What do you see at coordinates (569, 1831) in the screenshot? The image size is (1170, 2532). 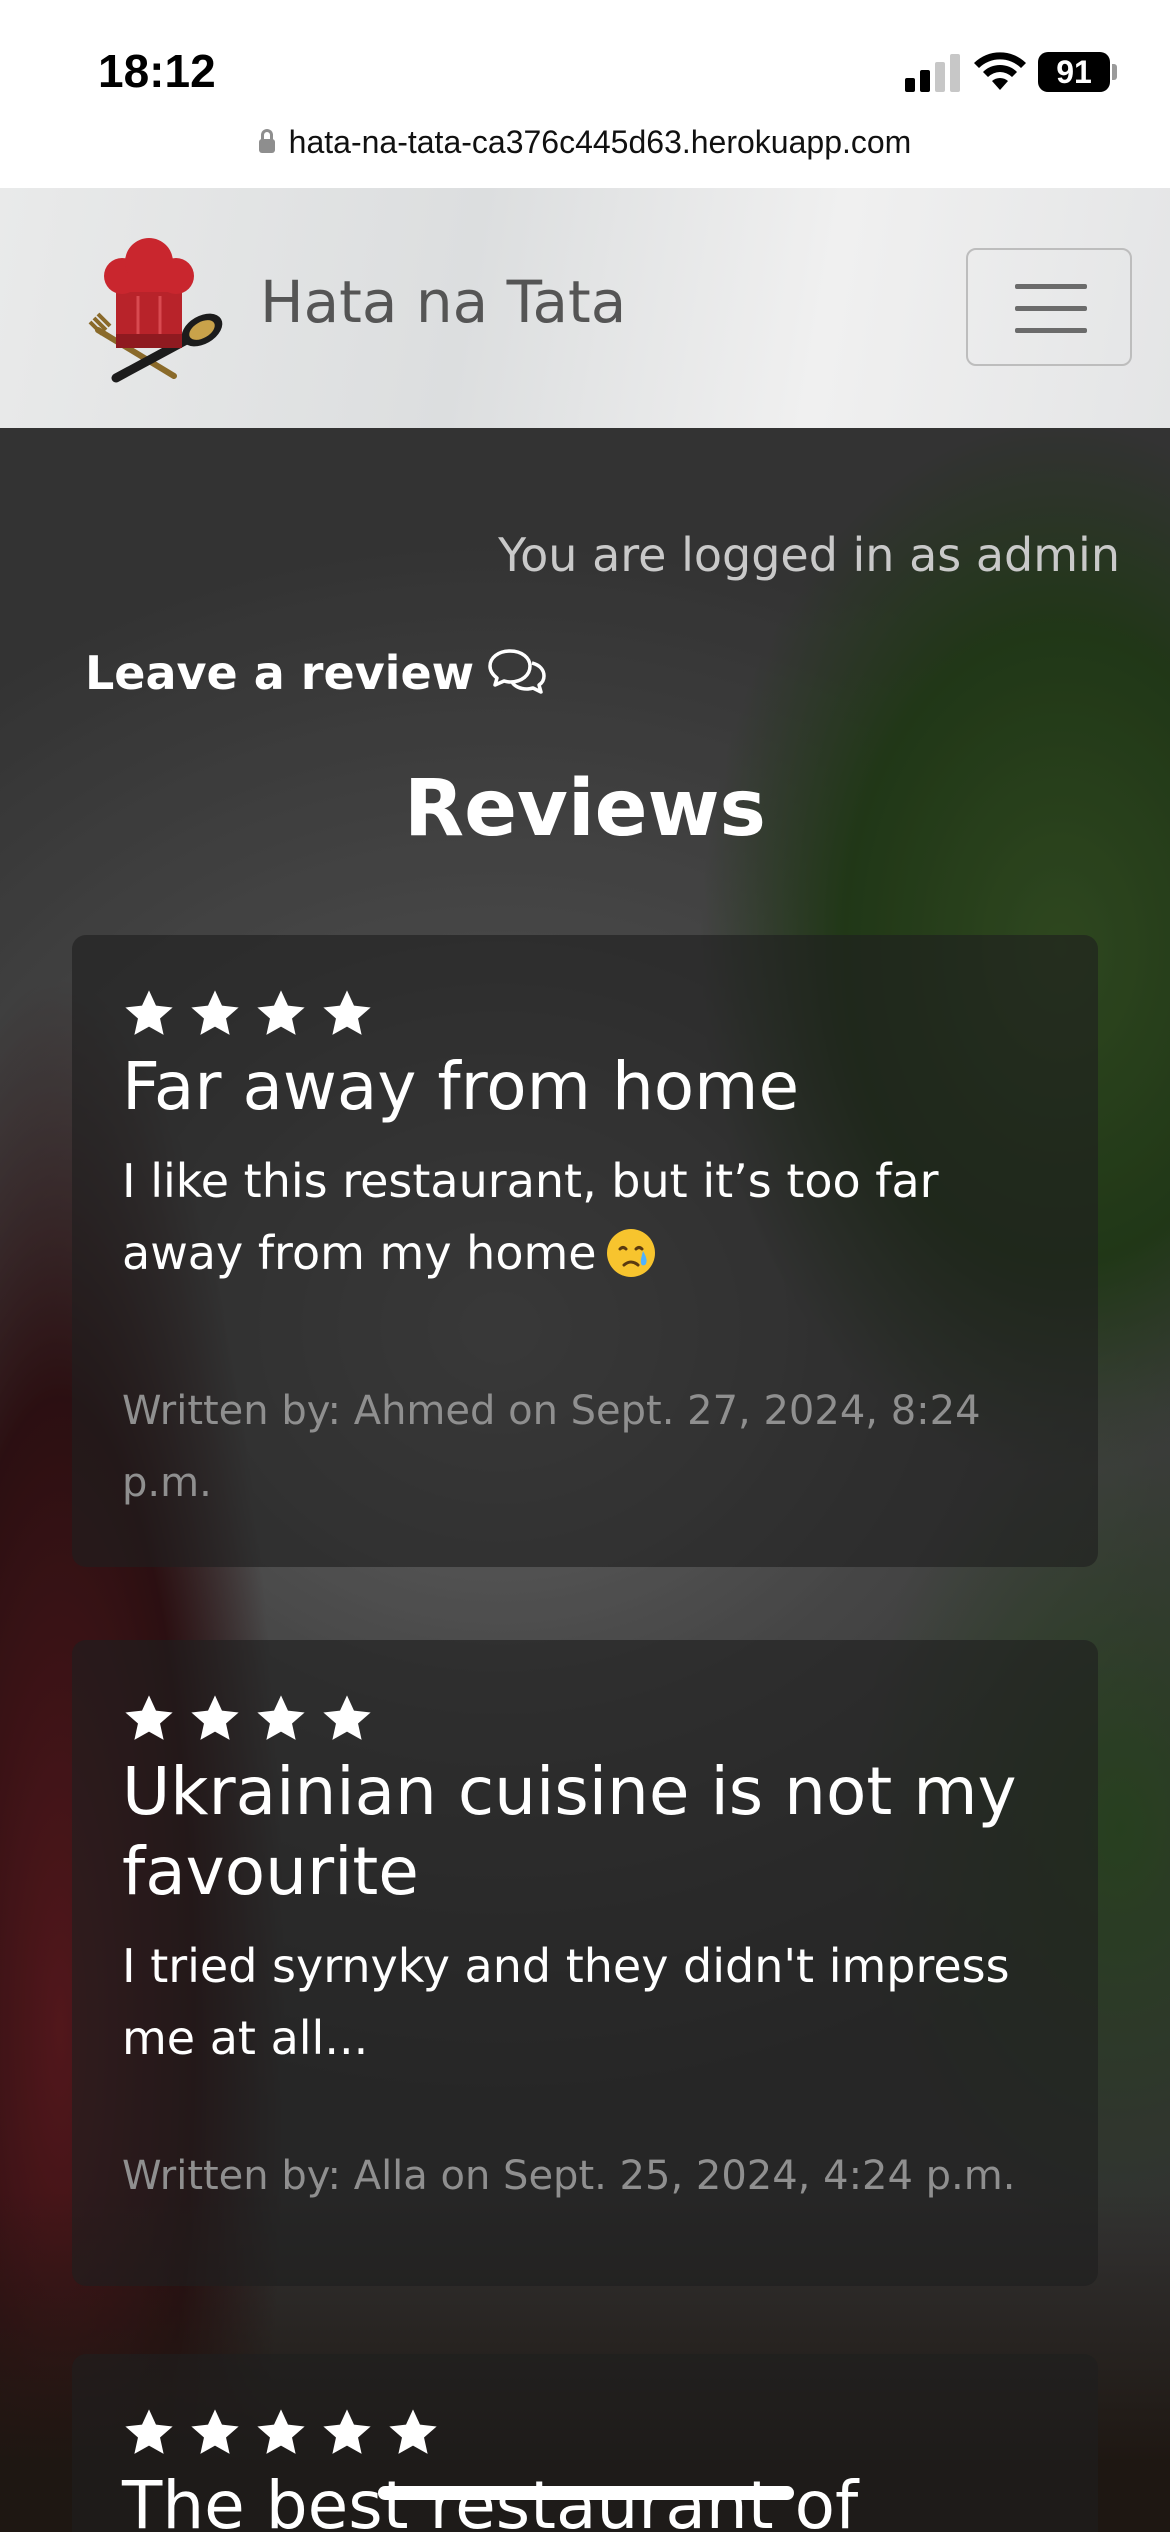 I see `review-title: Ukrainian cuisine is not my favourite` at bounding box center [569, 1831].